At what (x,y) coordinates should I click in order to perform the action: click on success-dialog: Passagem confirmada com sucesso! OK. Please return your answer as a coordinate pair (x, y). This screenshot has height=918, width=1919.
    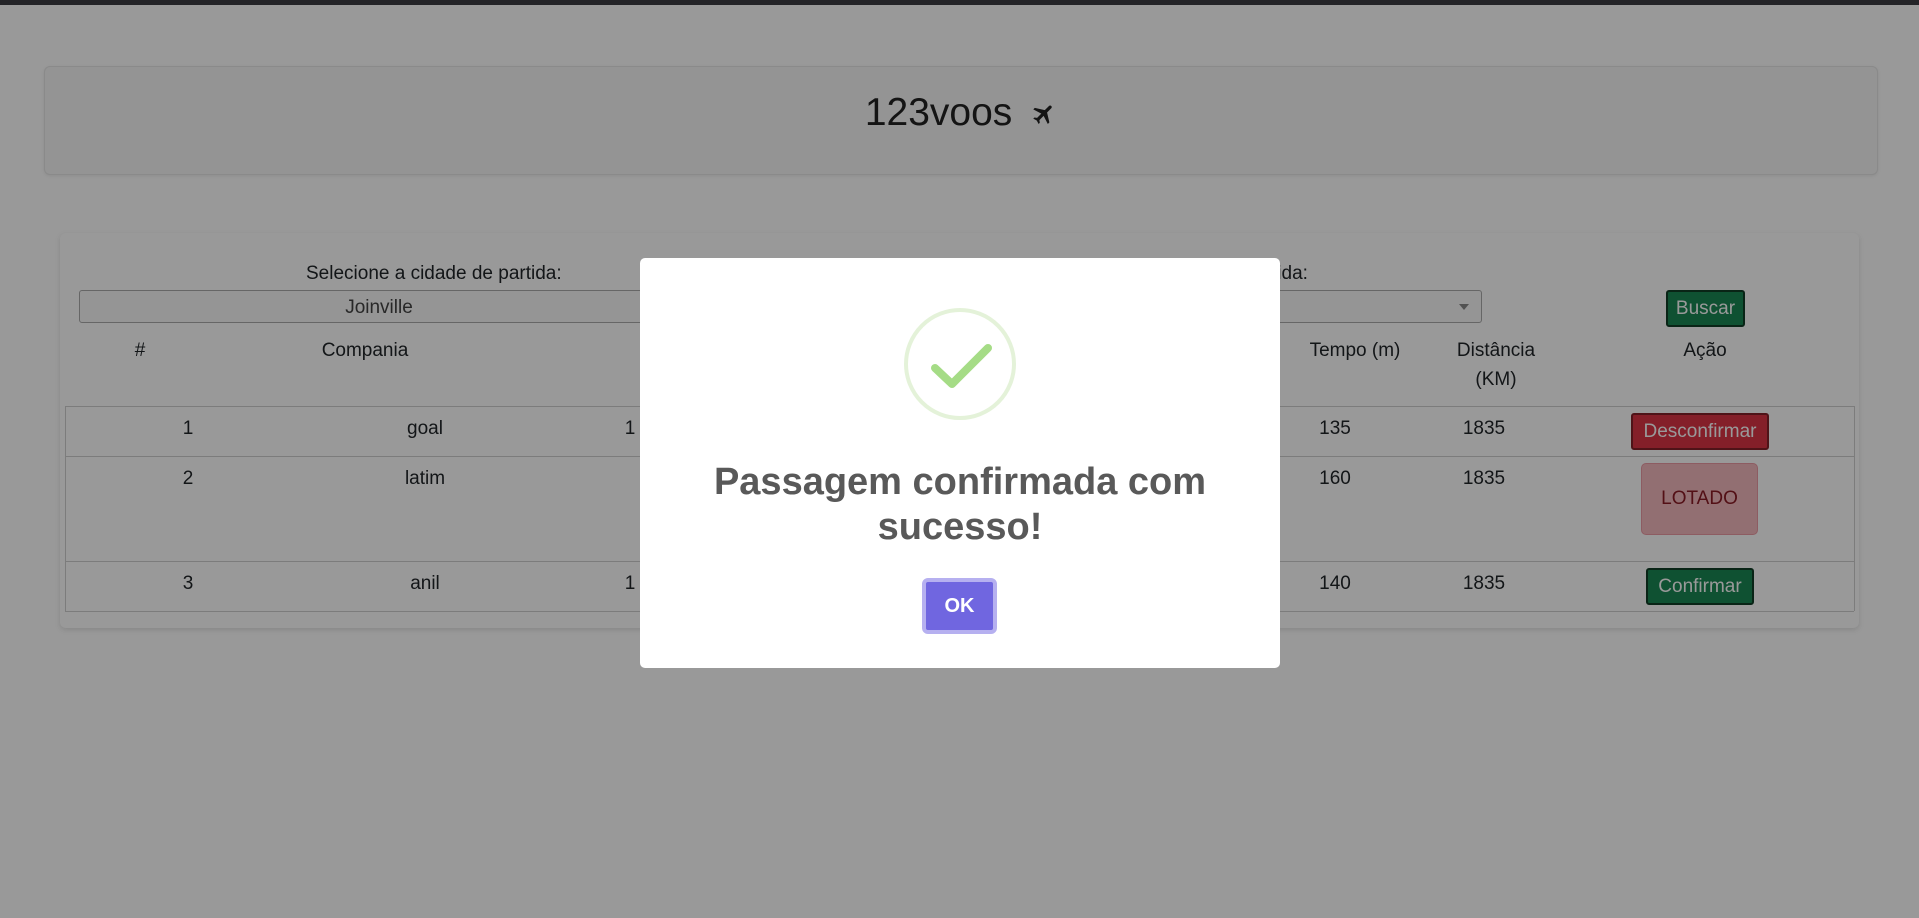
    Looking at the image, I should click on (960, 463).